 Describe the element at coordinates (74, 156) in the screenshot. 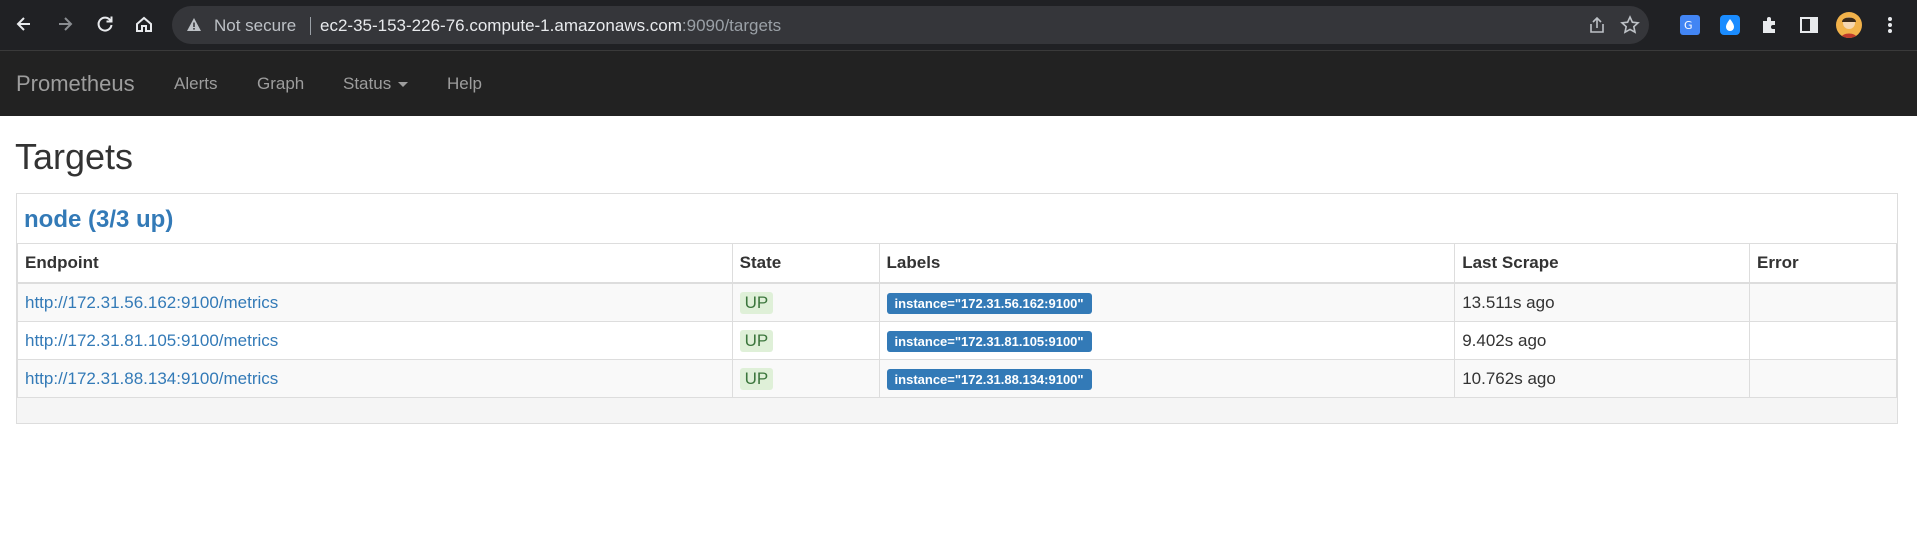

I see `page-title: Targets` at that location.